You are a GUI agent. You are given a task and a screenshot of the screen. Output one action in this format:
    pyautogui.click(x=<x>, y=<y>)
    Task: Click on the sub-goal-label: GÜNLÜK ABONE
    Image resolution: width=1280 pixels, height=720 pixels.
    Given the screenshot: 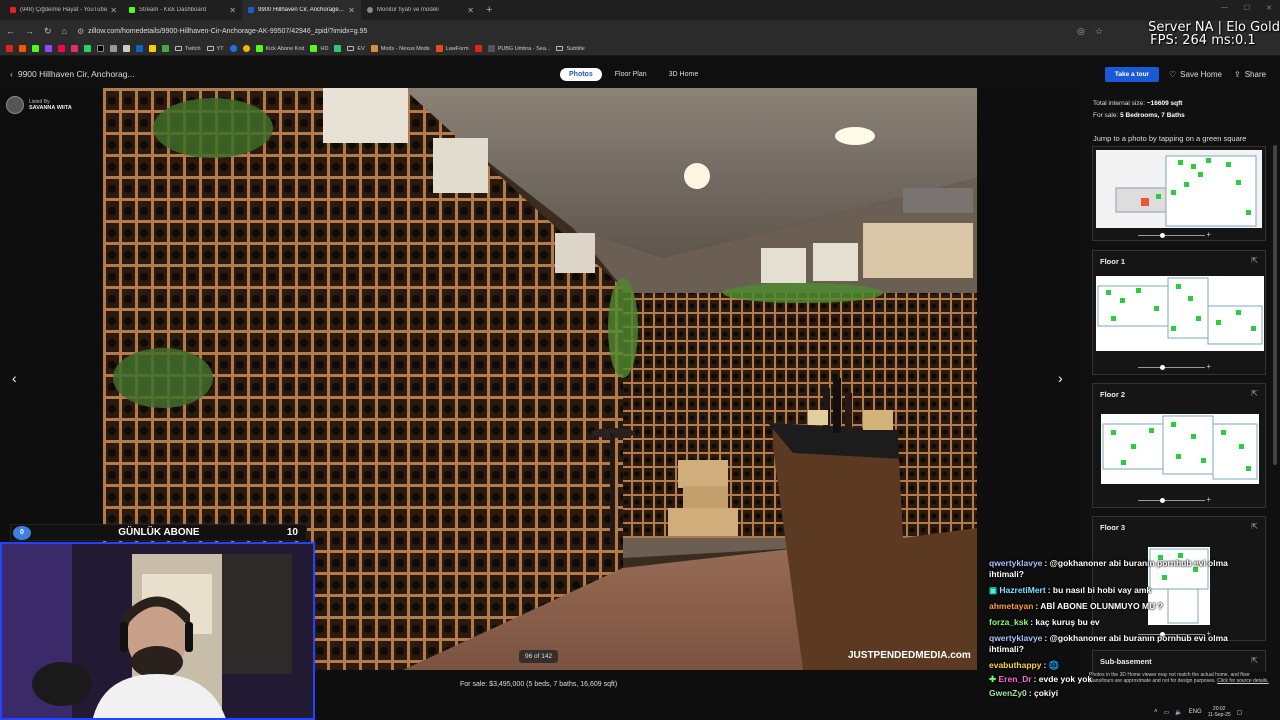 What is the action you would take?
    pyautogui.click(x=159, y=532)
    